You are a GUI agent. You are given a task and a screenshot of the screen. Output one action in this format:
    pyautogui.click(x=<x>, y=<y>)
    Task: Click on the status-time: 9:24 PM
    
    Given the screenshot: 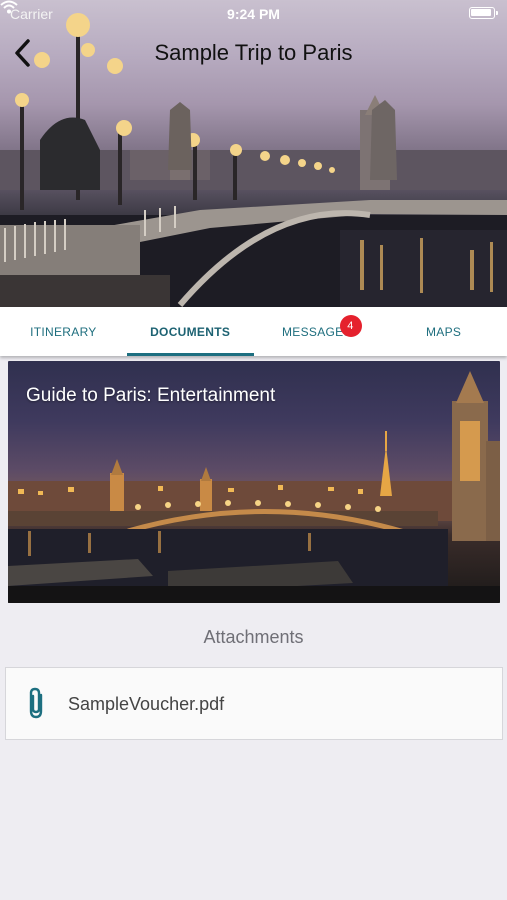 What is the action you would take?
    pyautogui.click(x=253, y=14)
    